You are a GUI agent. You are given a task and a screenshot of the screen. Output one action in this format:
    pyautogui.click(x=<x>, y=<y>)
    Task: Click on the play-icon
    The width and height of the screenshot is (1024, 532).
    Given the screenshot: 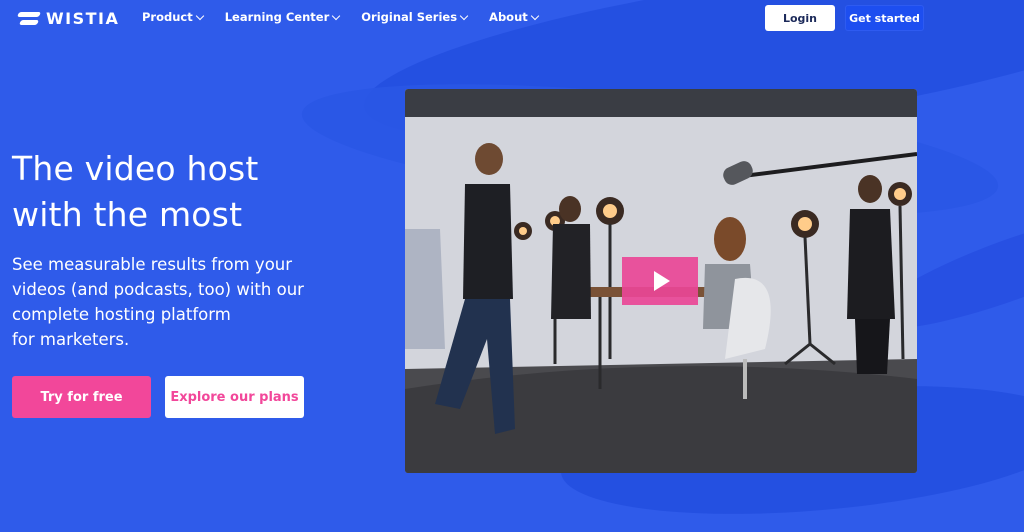 What is the action you would take?
    pyautogui.click(x=662, y=281)
    